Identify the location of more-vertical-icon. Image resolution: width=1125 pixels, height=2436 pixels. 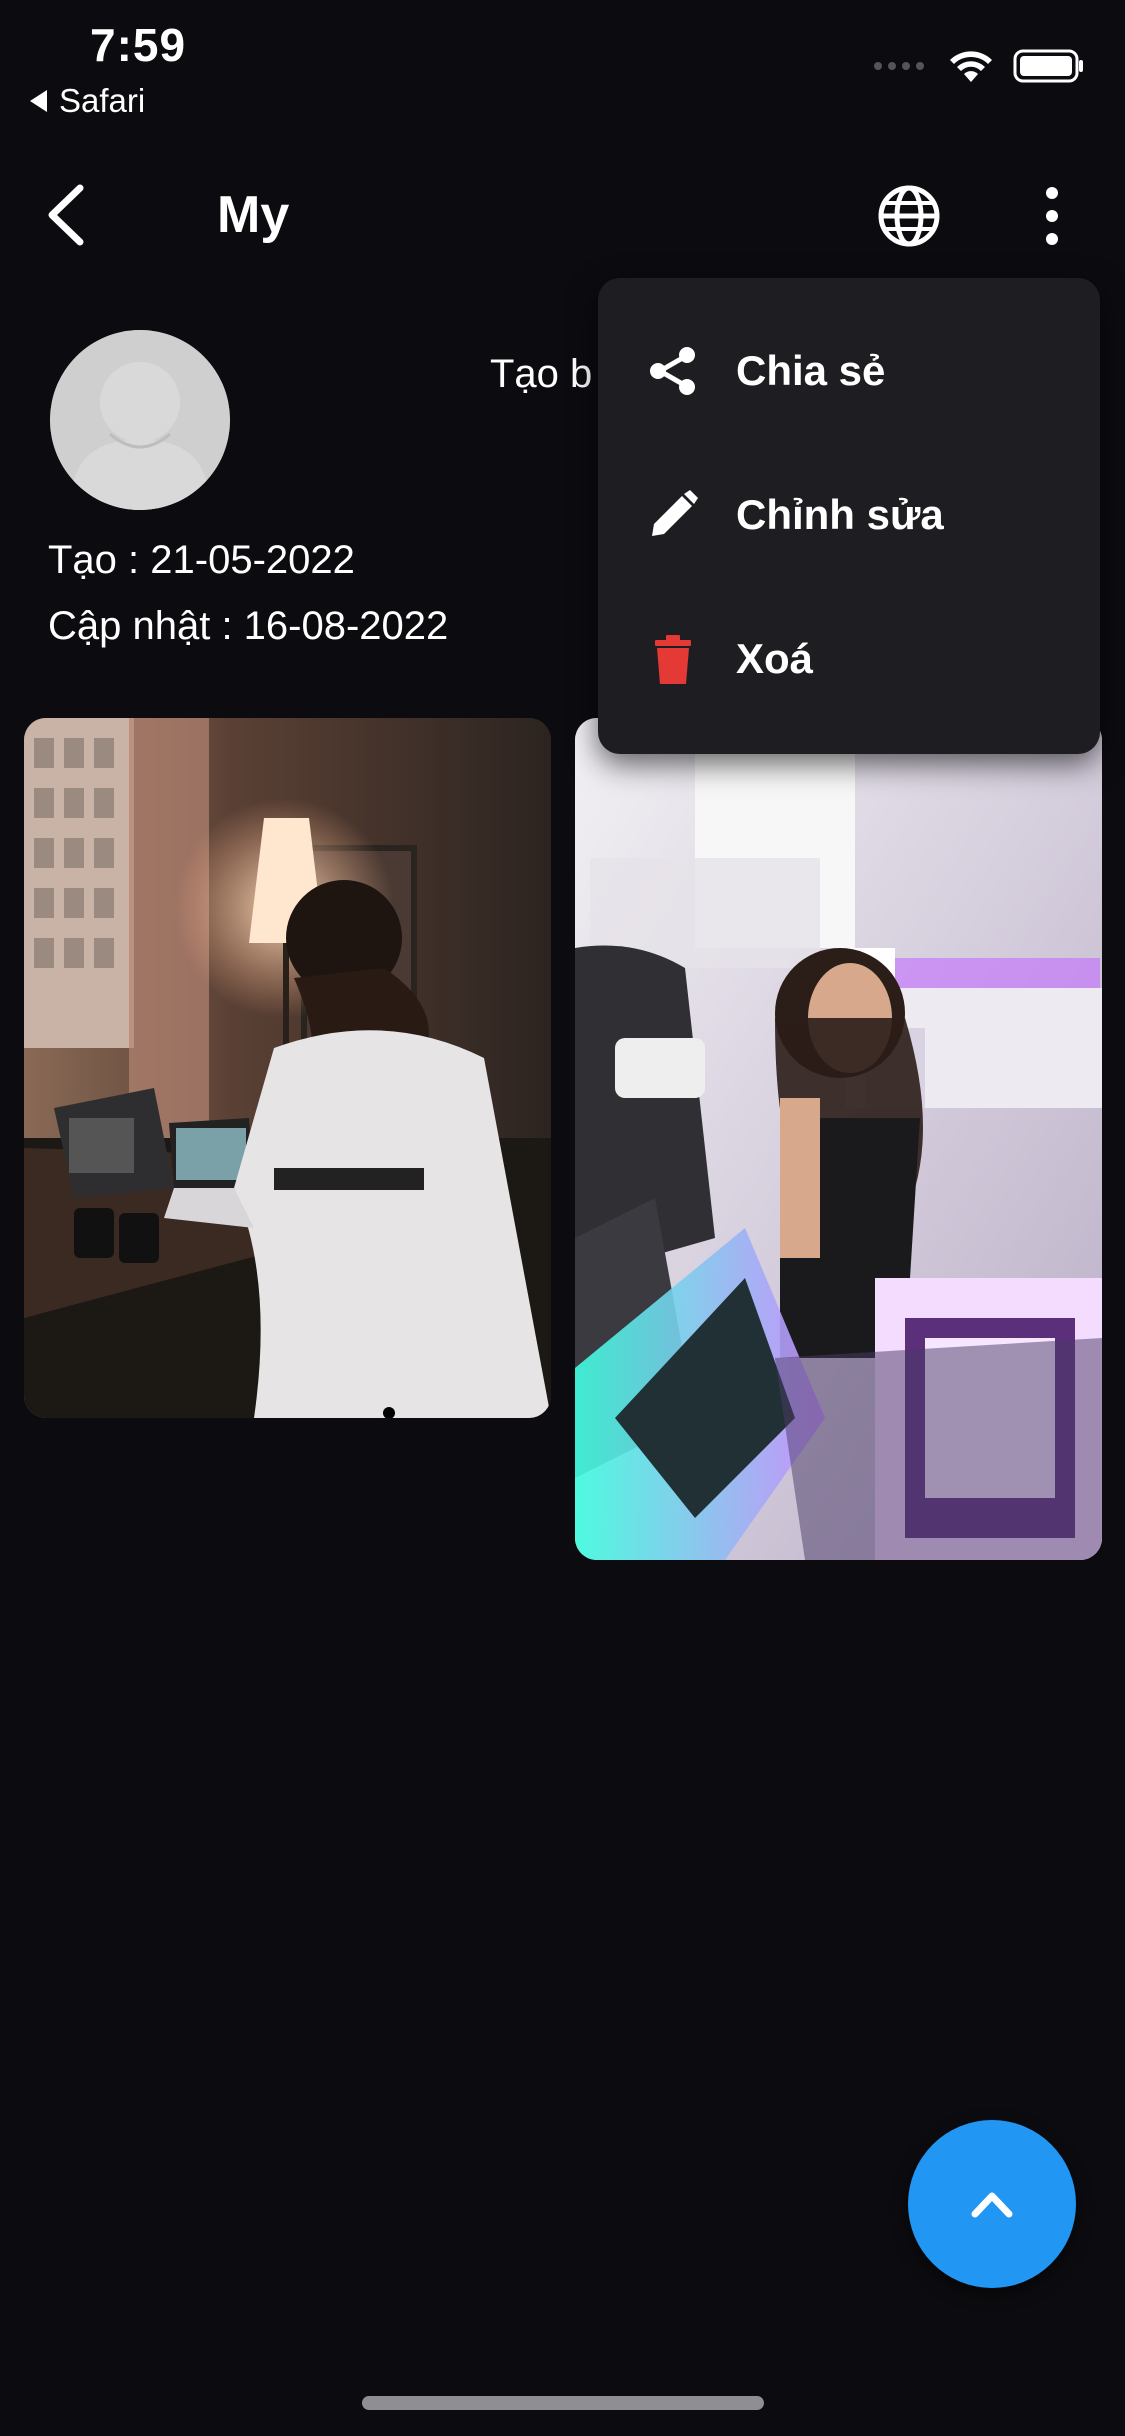
(1052, 216).